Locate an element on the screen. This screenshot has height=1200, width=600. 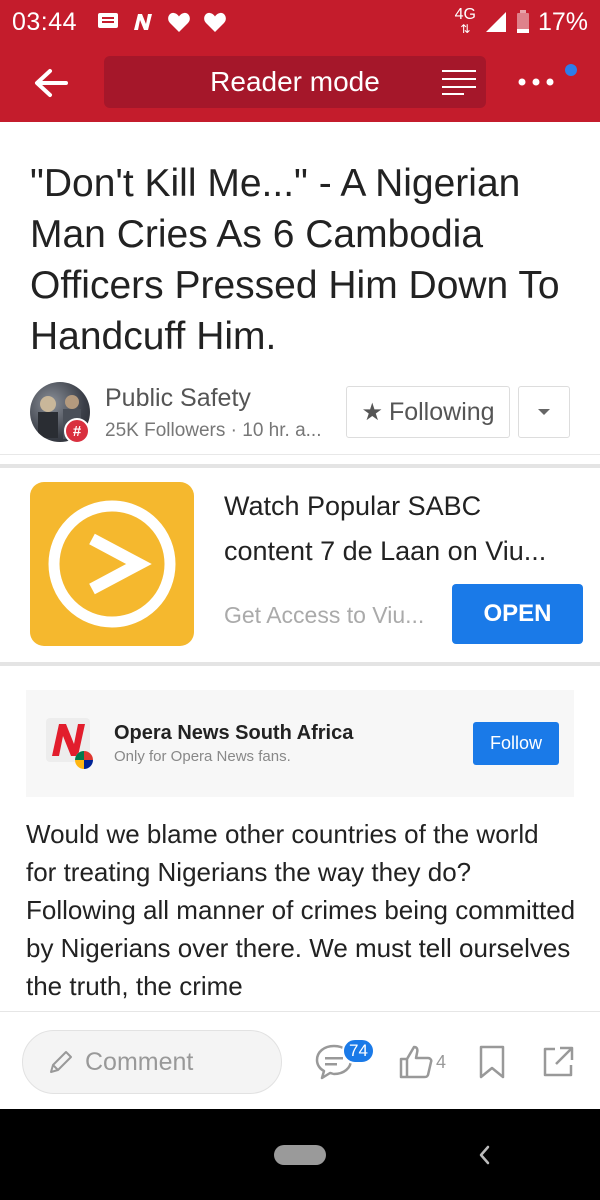
signal-icon is located at coordinates (495, 22).